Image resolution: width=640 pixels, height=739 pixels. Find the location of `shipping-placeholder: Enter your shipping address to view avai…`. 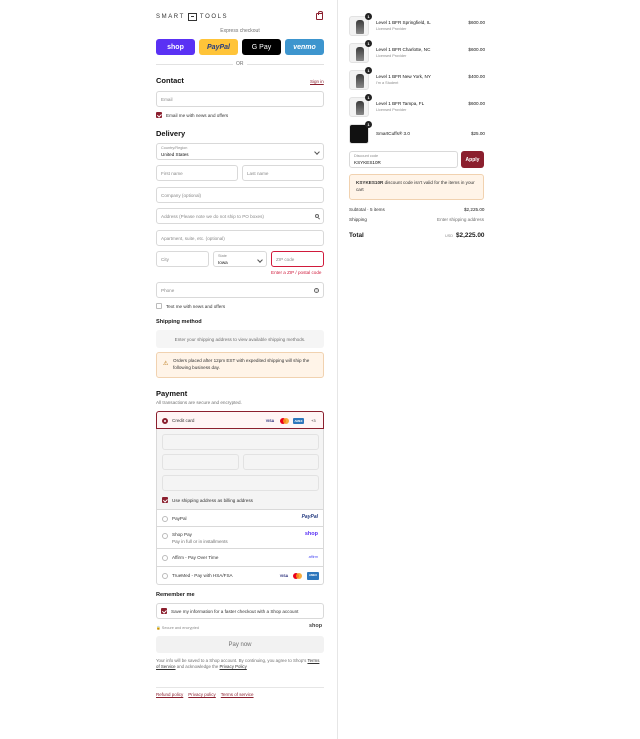

shipping-placeholder: Enter your shipping address to view avai… is located at coordinates (240, 339).